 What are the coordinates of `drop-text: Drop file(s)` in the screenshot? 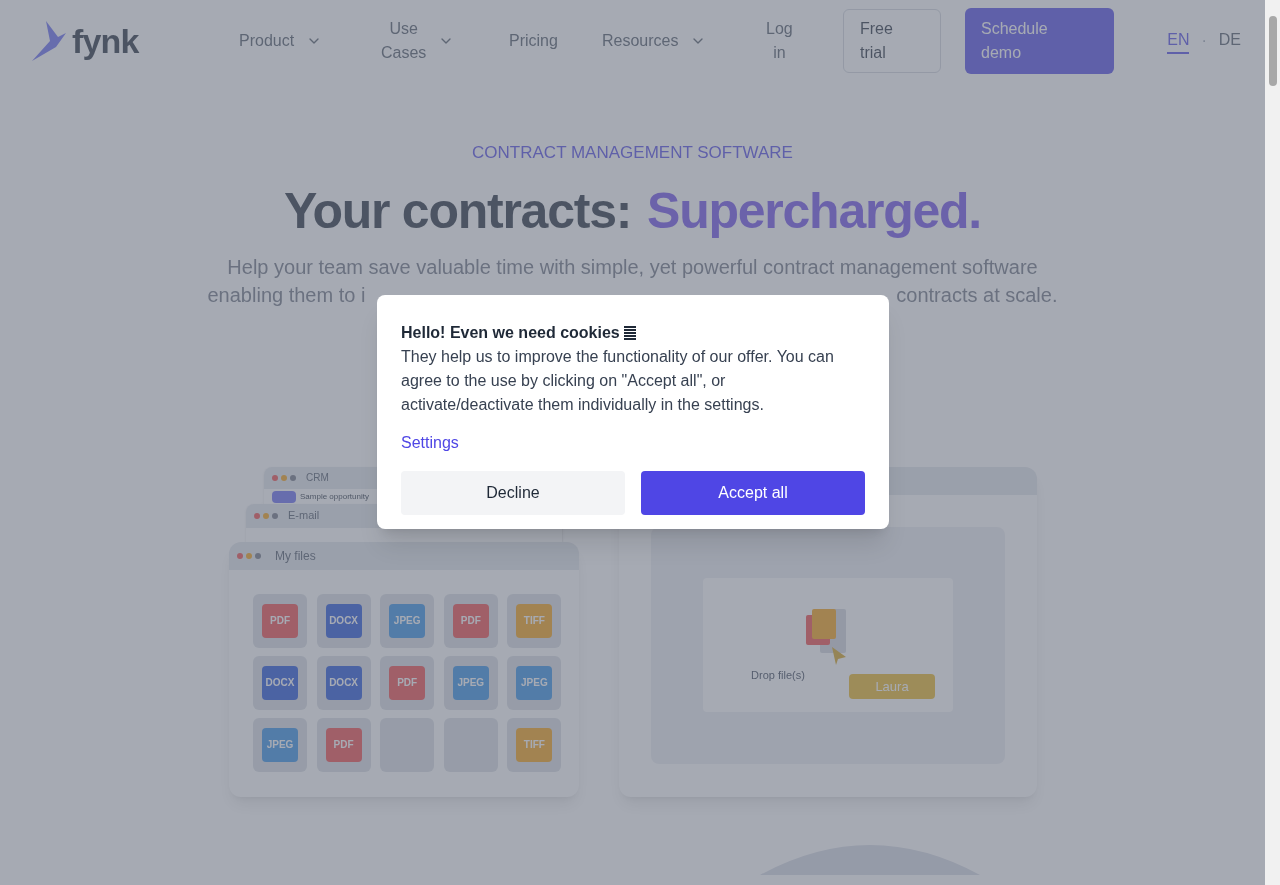 It's located at (778, 675).